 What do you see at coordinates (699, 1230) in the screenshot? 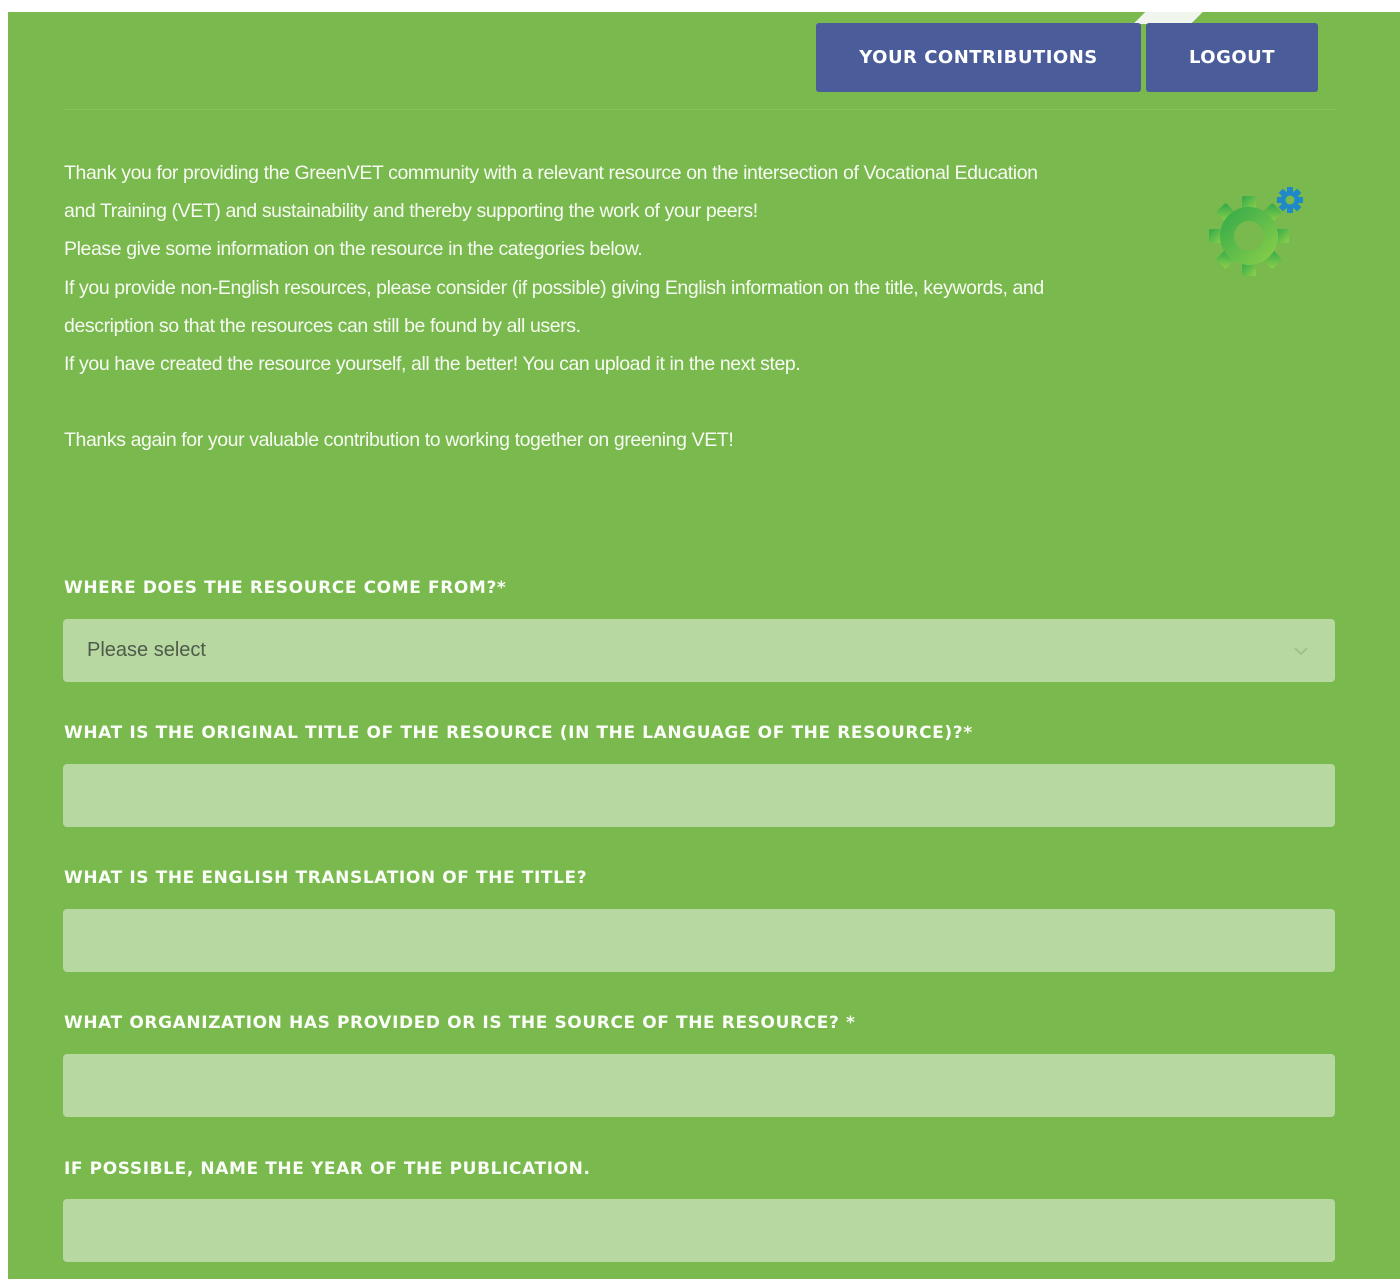
I see `year-input` at bounding box center [699, 1230].